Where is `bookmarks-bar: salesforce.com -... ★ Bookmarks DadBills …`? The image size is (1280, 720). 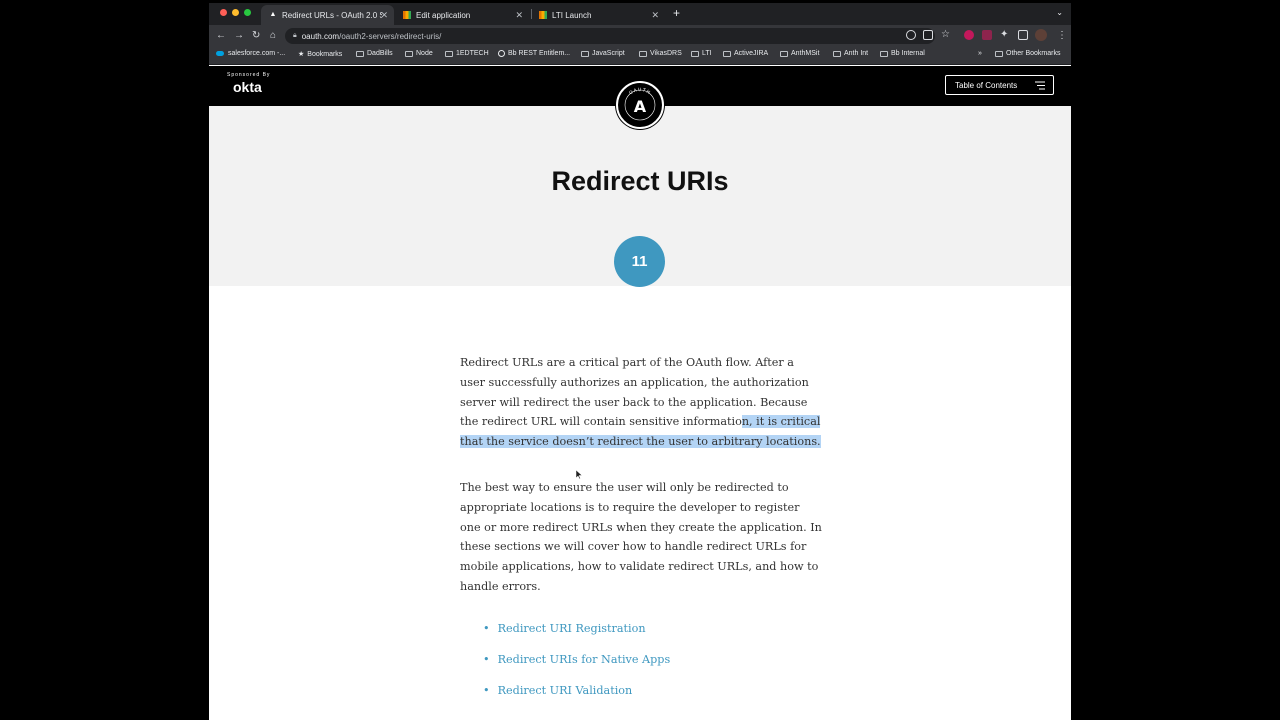
bookmarks-bar: salesforce.com -... ★ Bookmarks DadBills … is located at coordinates (640, 56).